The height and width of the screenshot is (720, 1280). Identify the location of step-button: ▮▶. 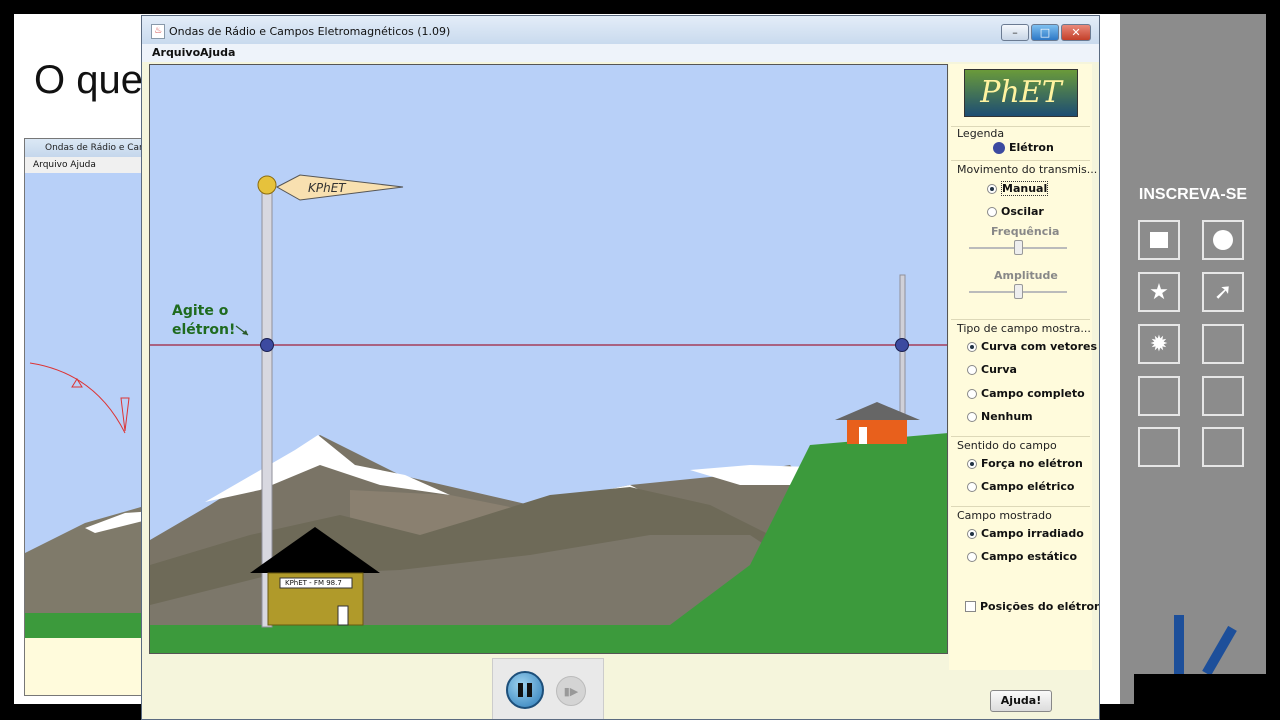
(571, 691).